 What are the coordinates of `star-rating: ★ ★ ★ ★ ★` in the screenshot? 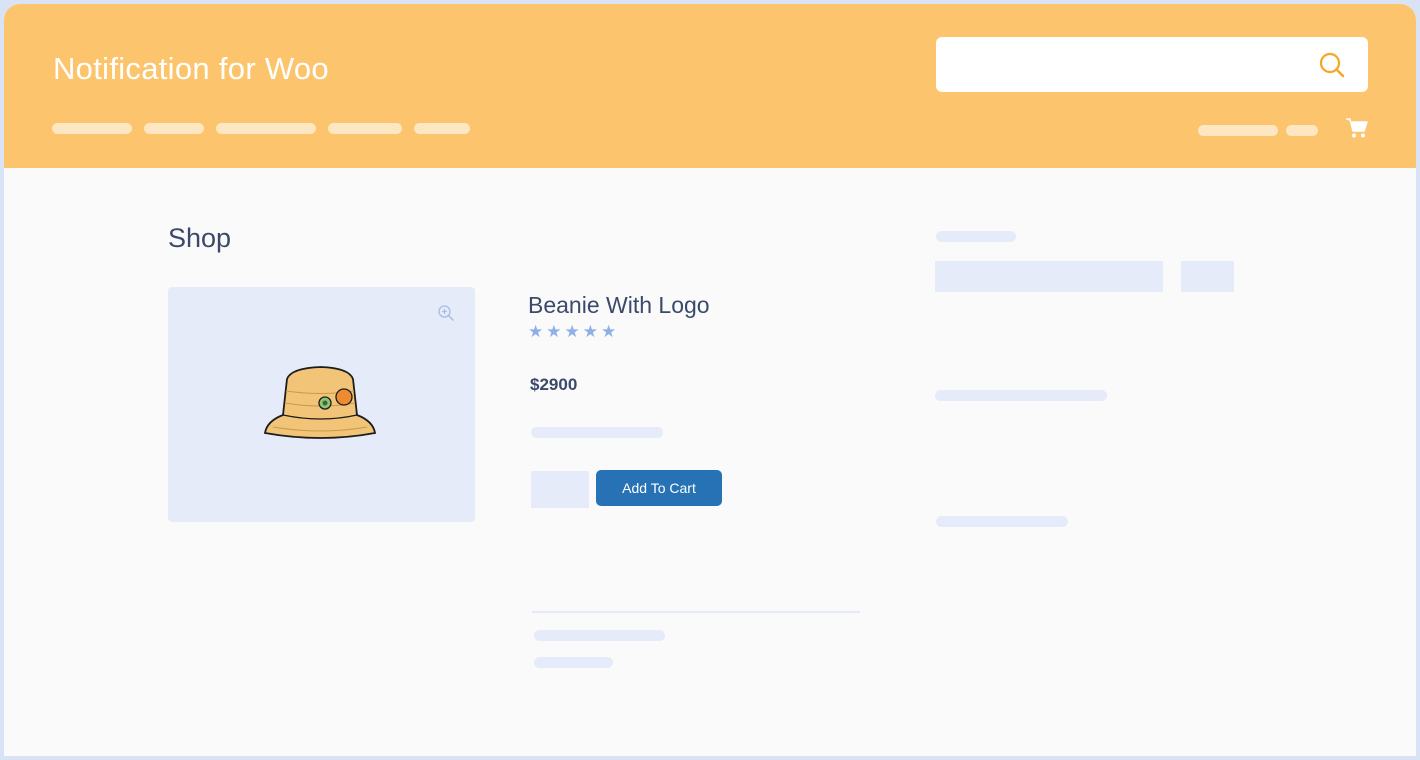 It's located at (572, 332).